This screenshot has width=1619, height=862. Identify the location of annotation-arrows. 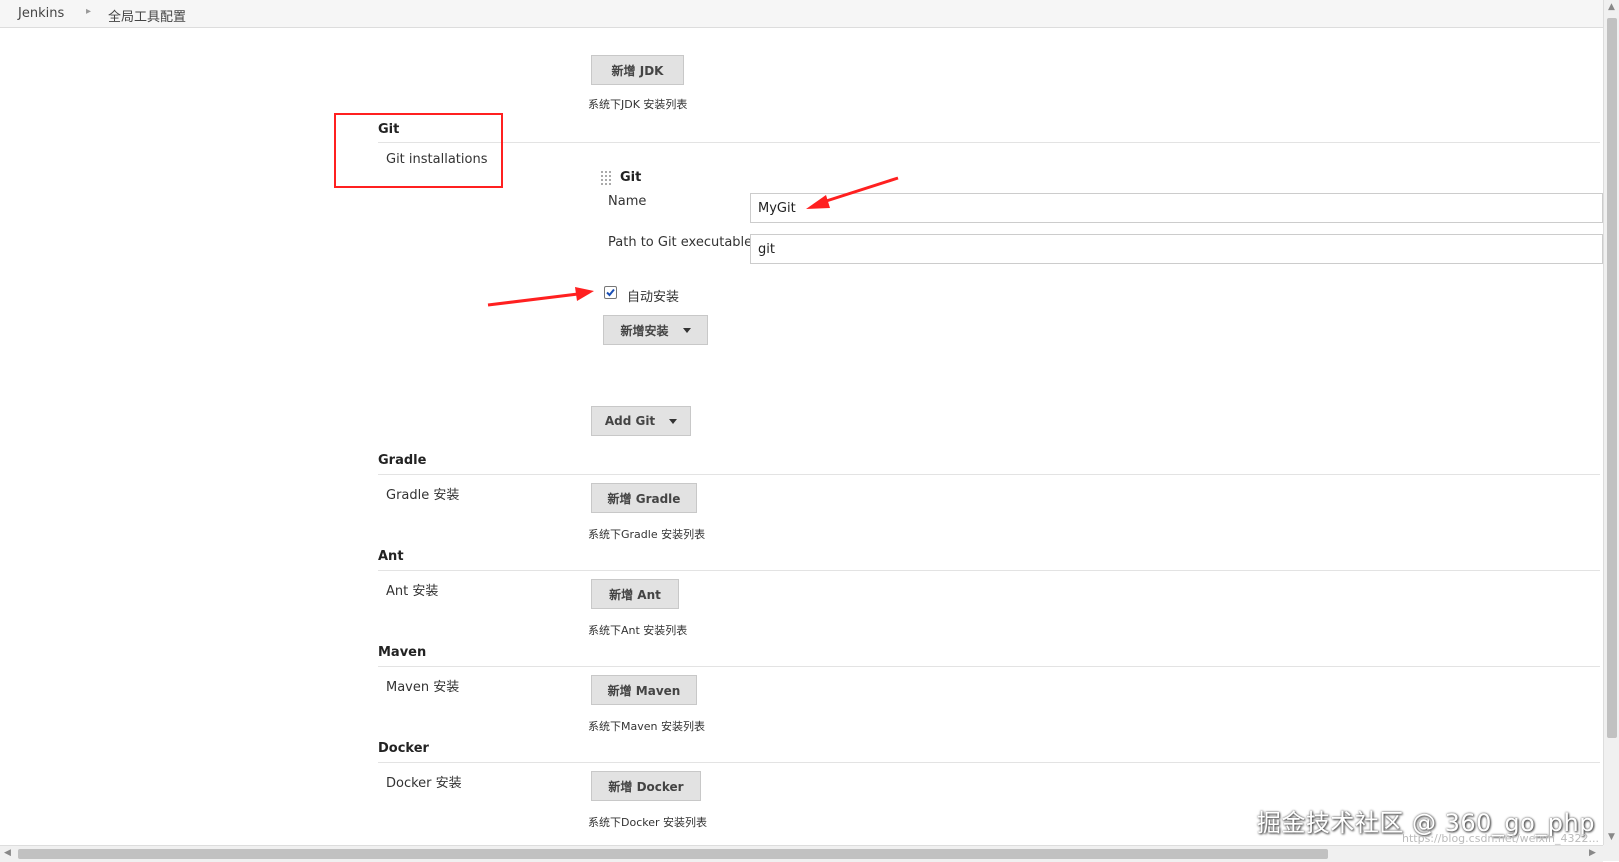
(693, 241).